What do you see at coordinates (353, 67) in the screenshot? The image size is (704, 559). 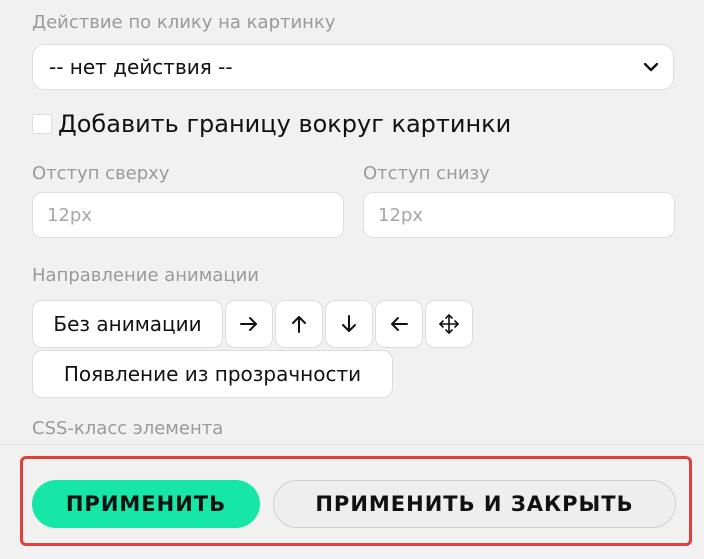 I see `click-action-select: -- нет действия --` at bounding box center [353, 67].